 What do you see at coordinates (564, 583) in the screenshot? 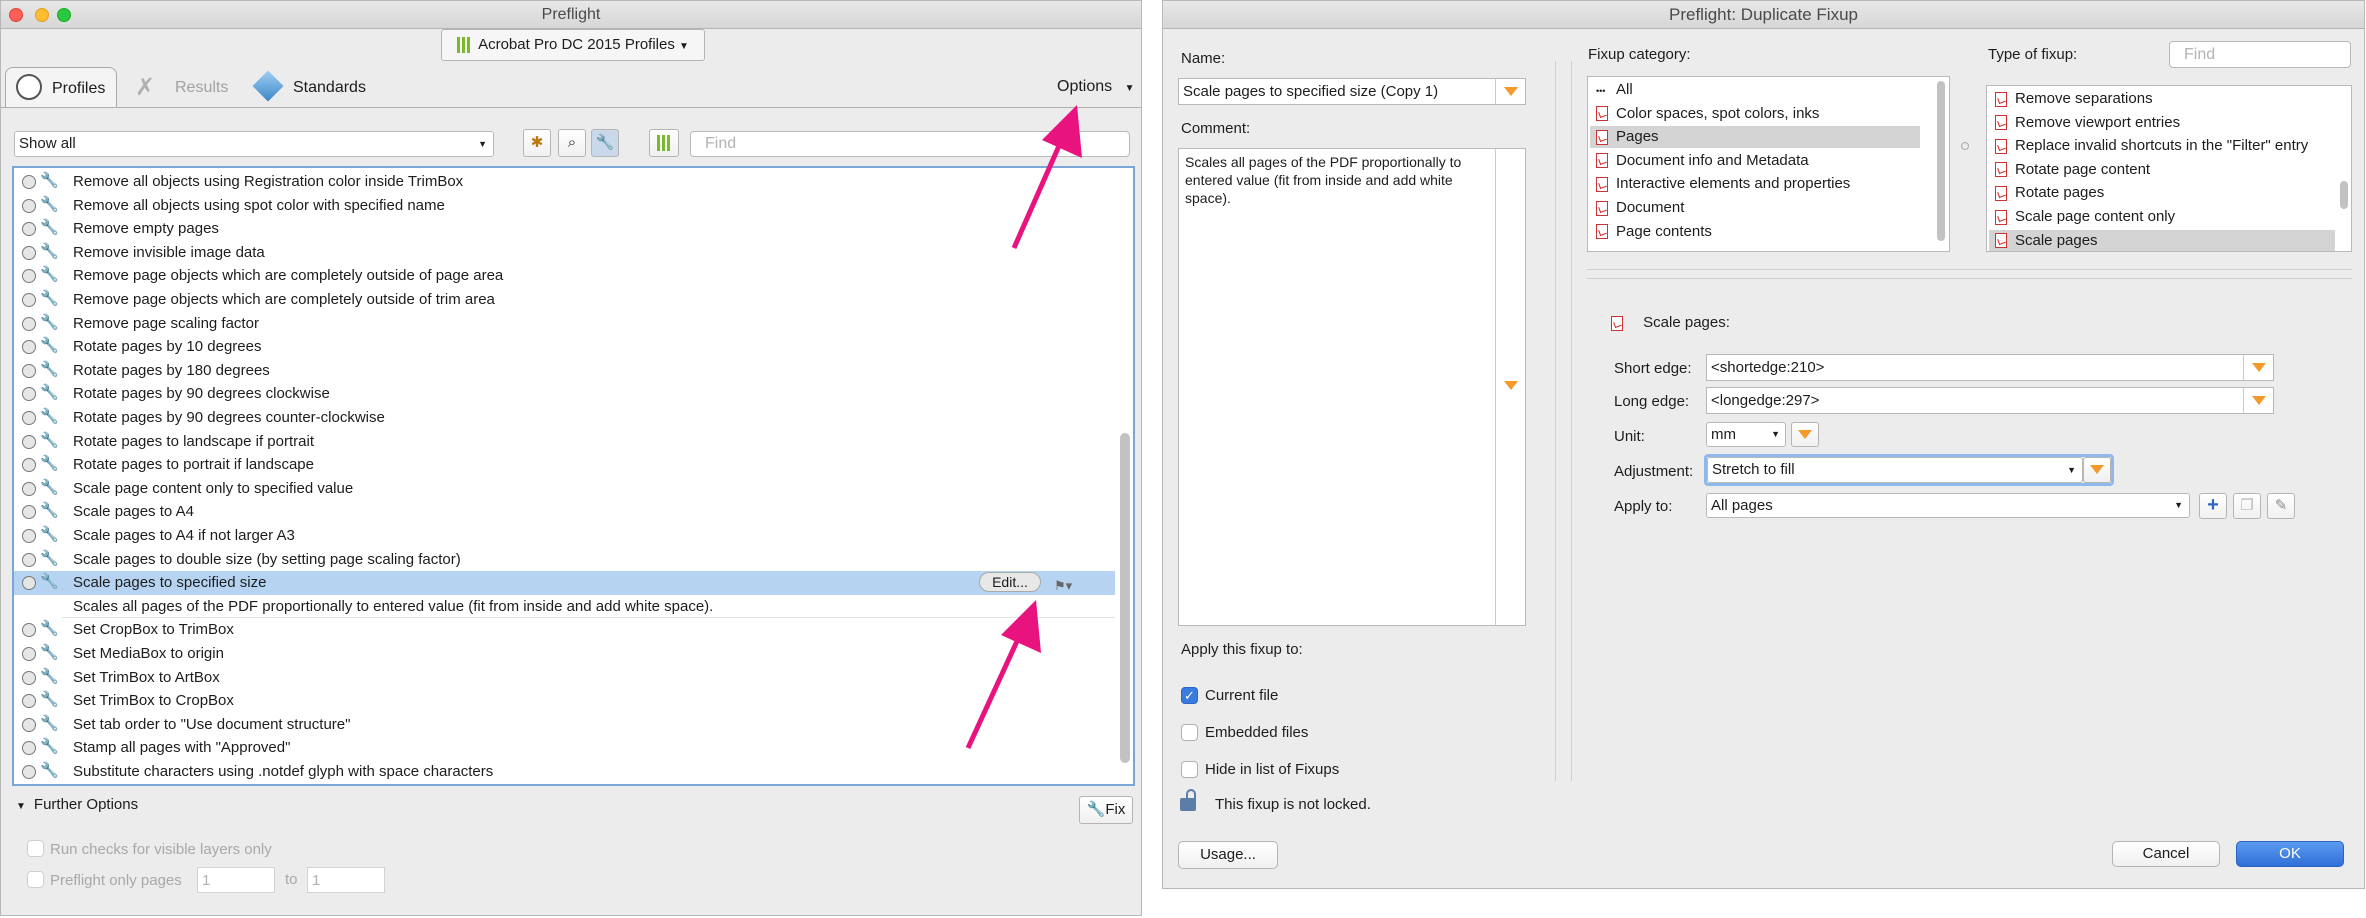
I see `fixup-row-selected: 🔧 Scale pages to specified size Edit... ⚑▾` at bounding box center [564, 583].